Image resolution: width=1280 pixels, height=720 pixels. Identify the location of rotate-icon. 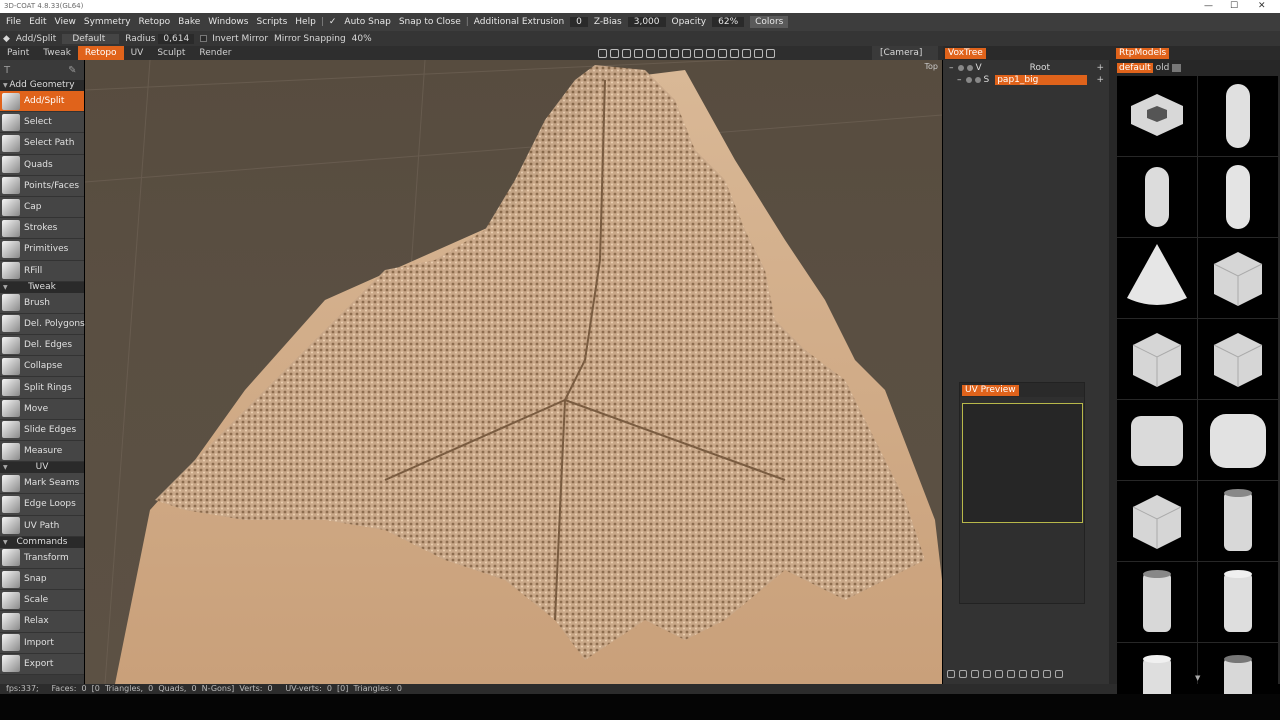
(662, 53).